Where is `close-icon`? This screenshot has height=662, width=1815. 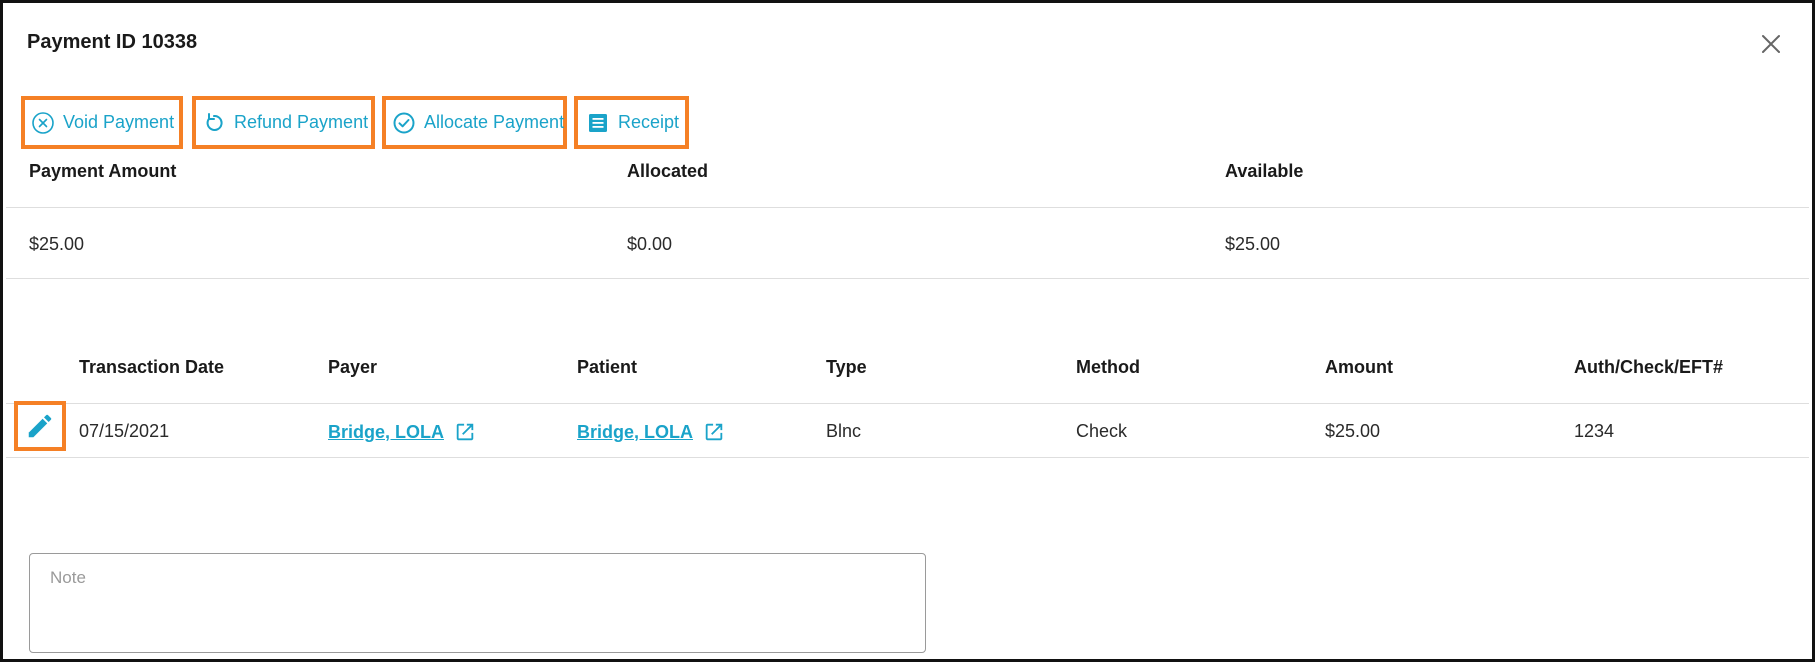 close-icon is located at coordinates (1771, 44).